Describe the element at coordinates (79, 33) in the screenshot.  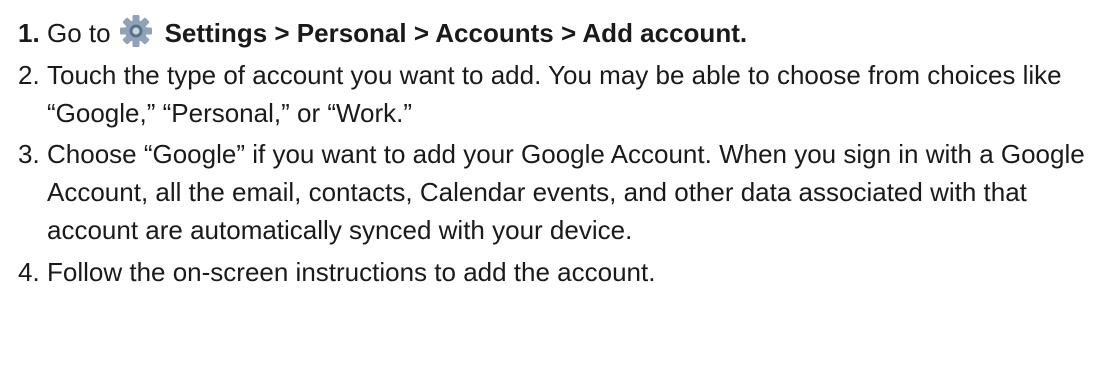
I see `step-1-prefix: Go to` at that location.